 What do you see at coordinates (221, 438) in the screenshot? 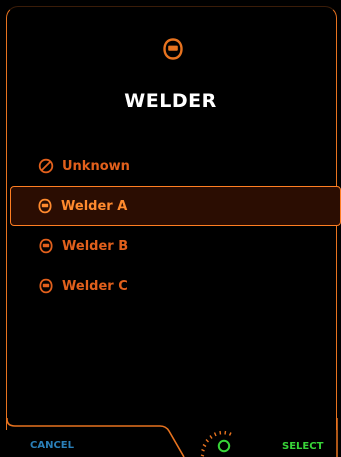
I see `rotary-knob-icon` at bounding box center [221, 438].